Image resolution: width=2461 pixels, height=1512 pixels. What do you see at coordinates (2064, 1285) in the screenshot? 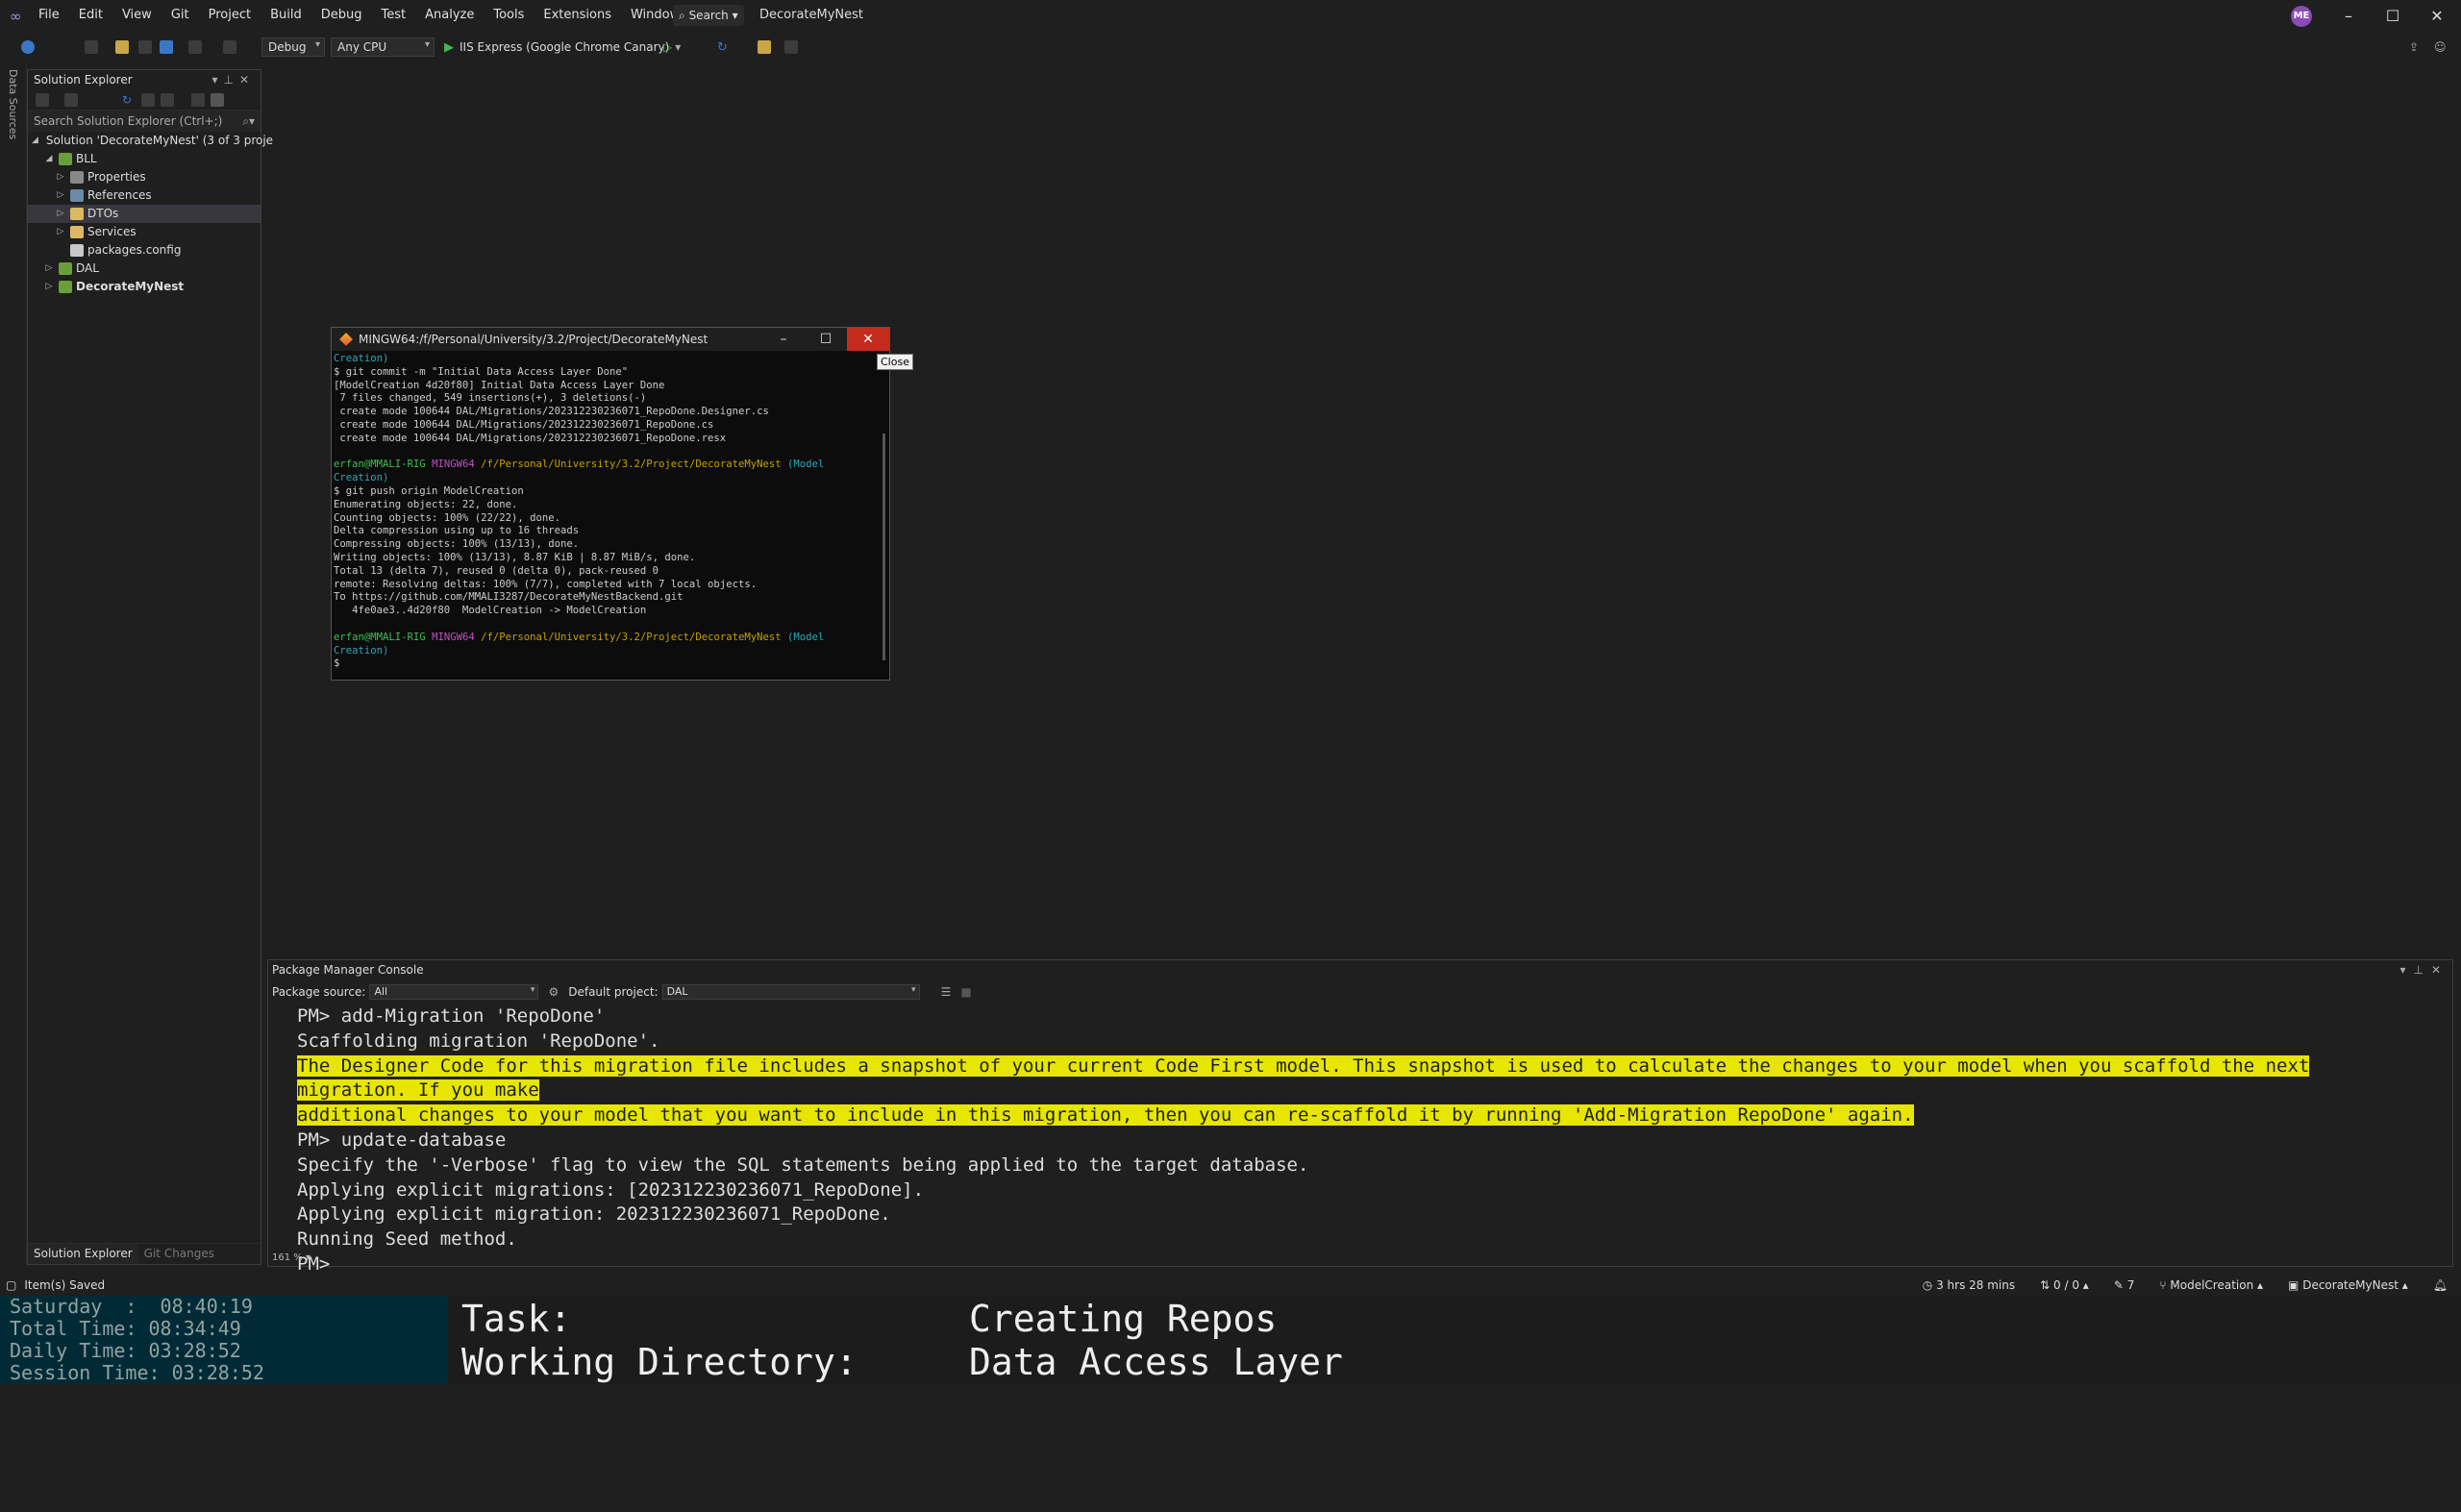
I see `sync-status: ⇅ 0 / 0 ▴` at bounding box center [2064, 1285].